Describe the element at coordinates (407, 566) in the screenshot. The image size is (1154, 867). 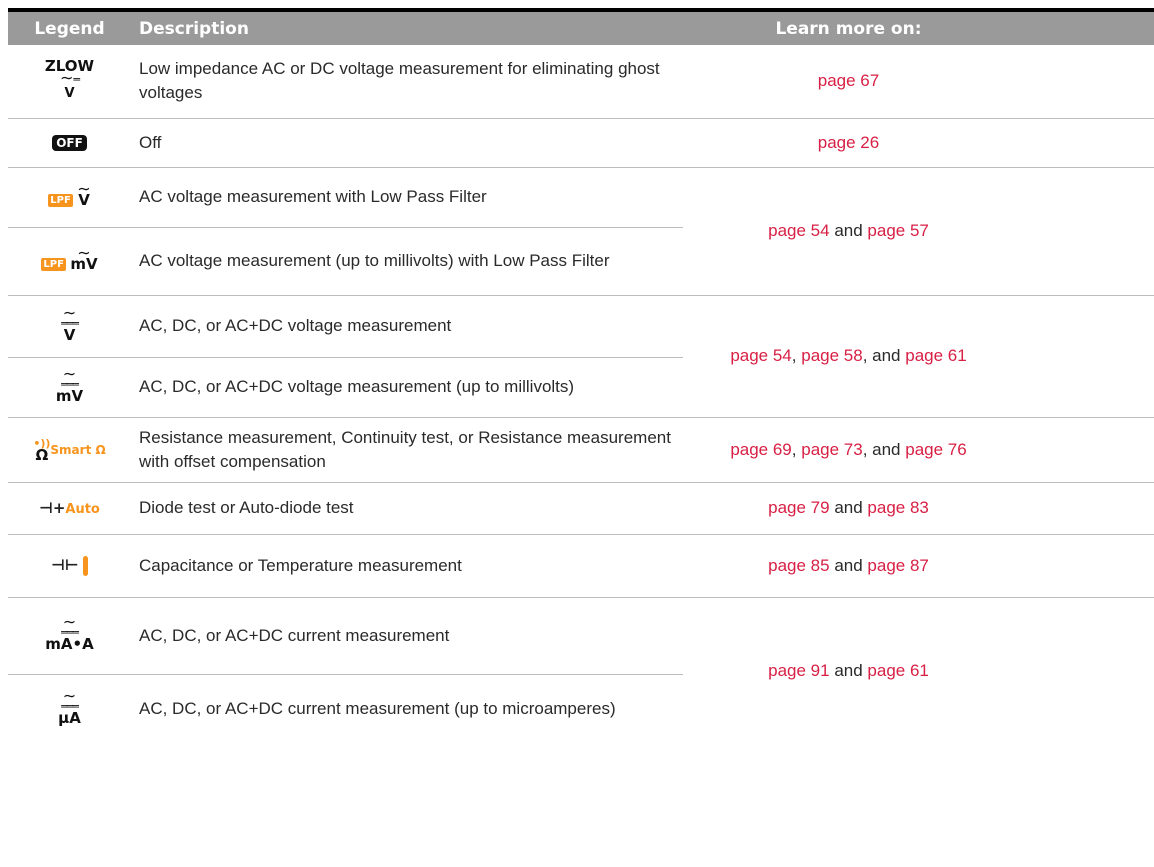
I see `row-description: Capacitance or Temperature measurement` at that location.